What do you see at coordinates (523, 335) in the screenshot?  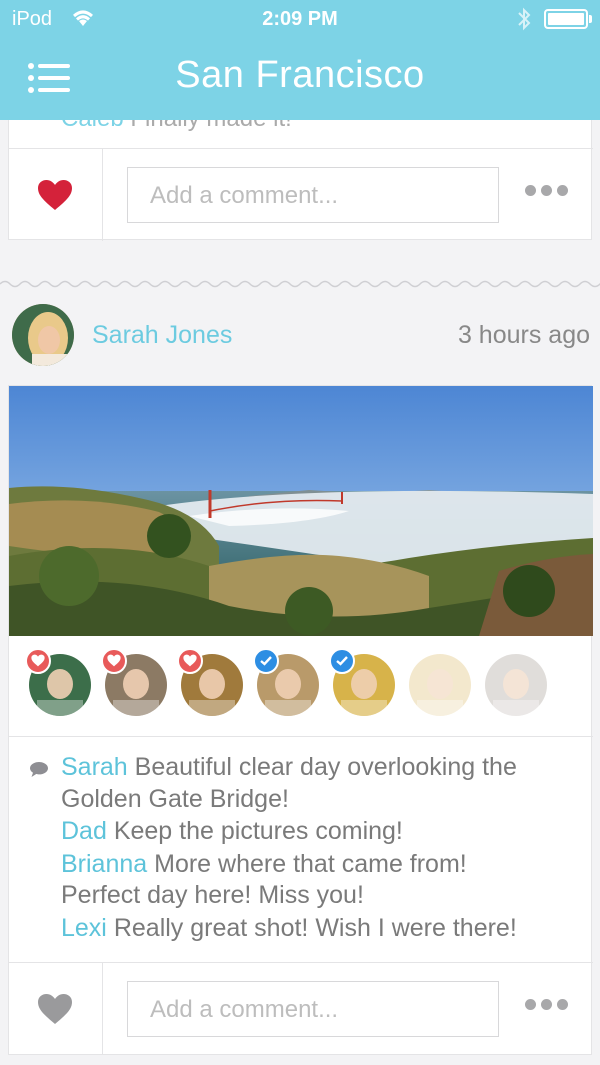 I see `post-timestamp: 3 hours ago` at bounding box center [523, 335].